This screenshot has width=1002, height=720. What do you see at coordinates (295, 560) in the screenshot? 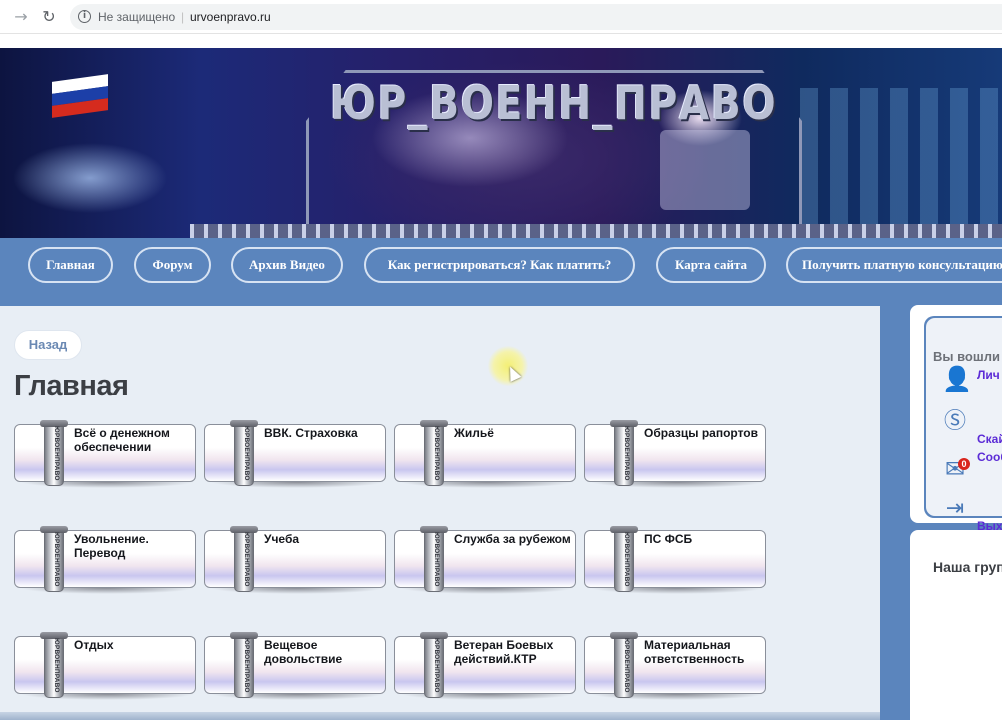
I see `category-tile: ЮРВОЕНПРАВО Учеба` at bounding box center [295, 560].